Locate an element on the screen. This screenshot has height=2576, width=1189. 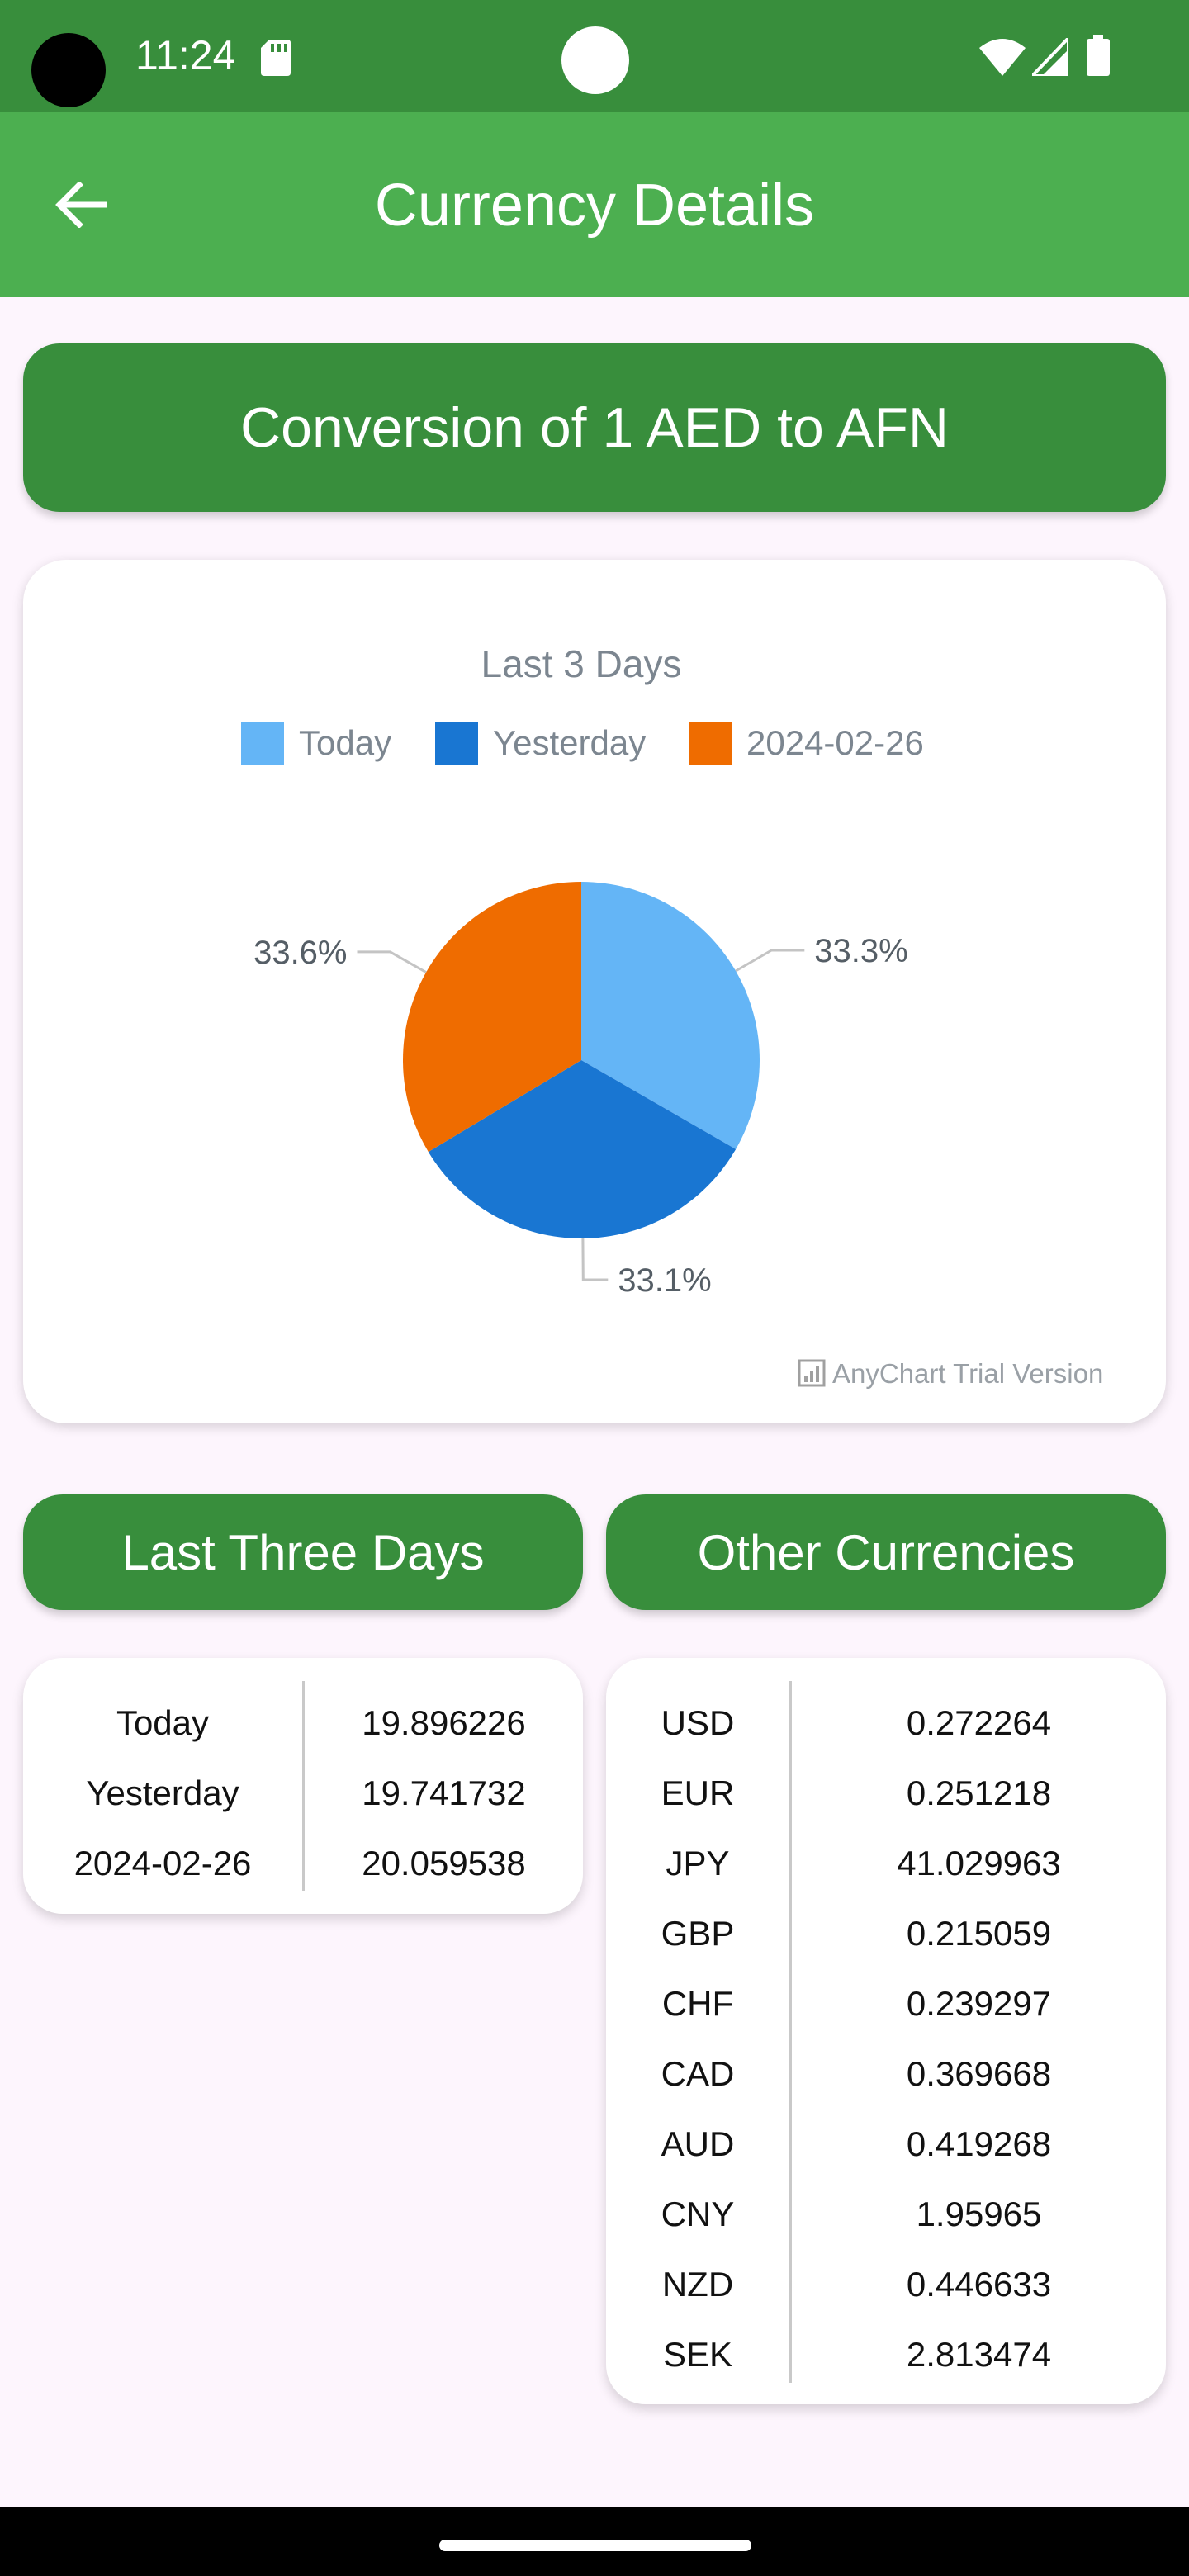
legend-label: Today is located at coordinates (345, 742).